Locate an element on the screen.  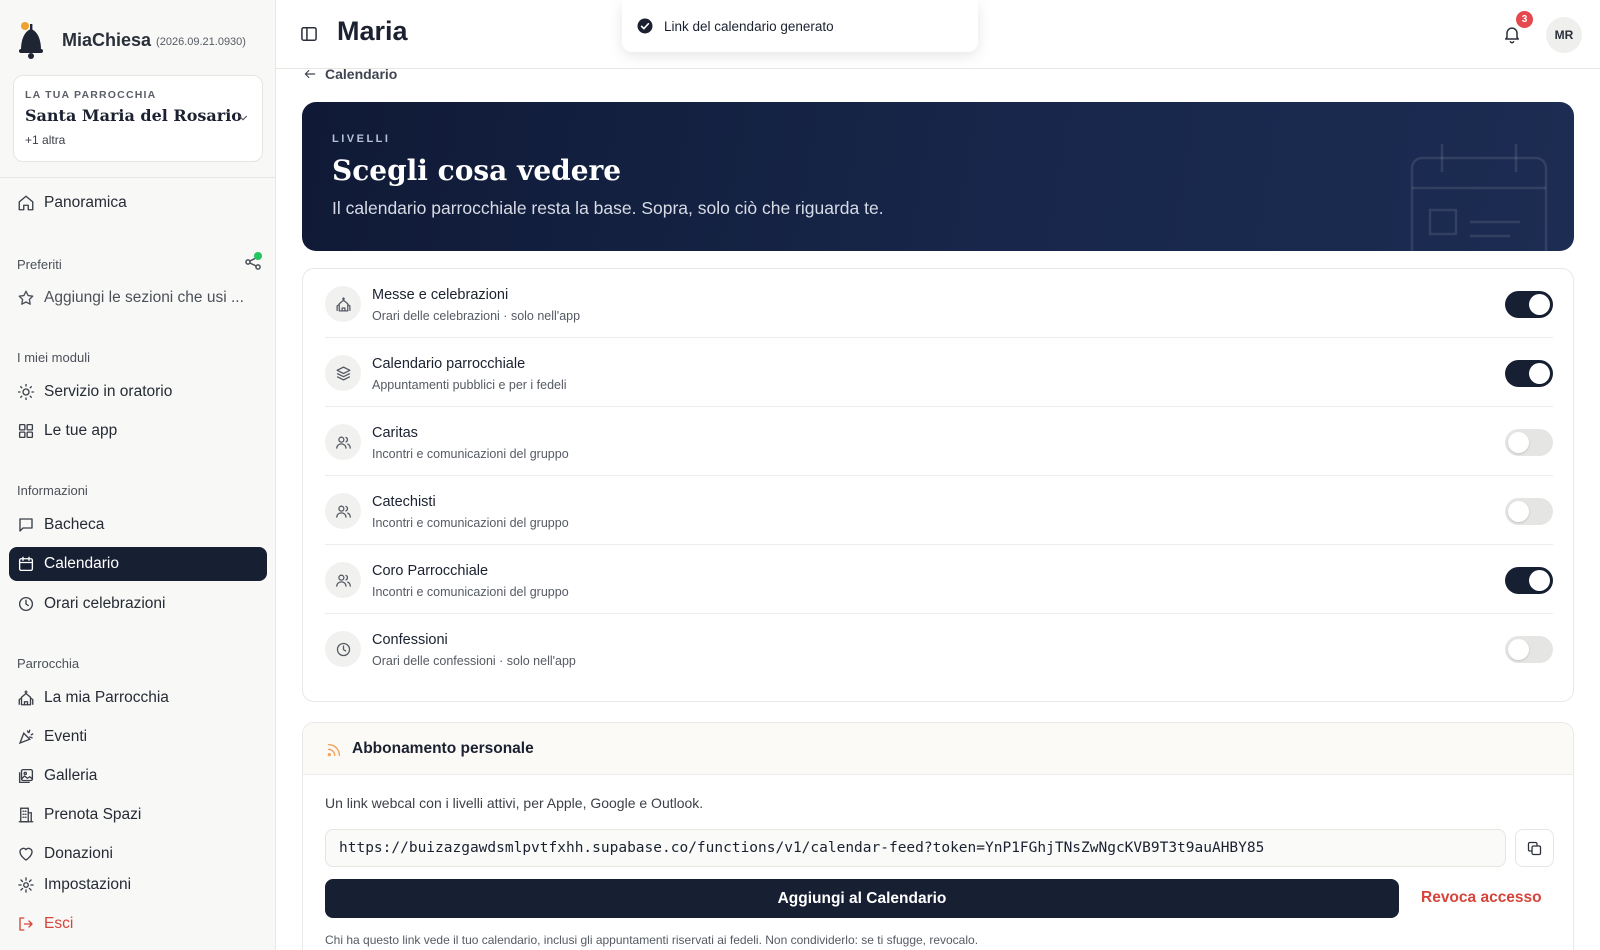
calendar-icon is located at coordinates (26, 564).